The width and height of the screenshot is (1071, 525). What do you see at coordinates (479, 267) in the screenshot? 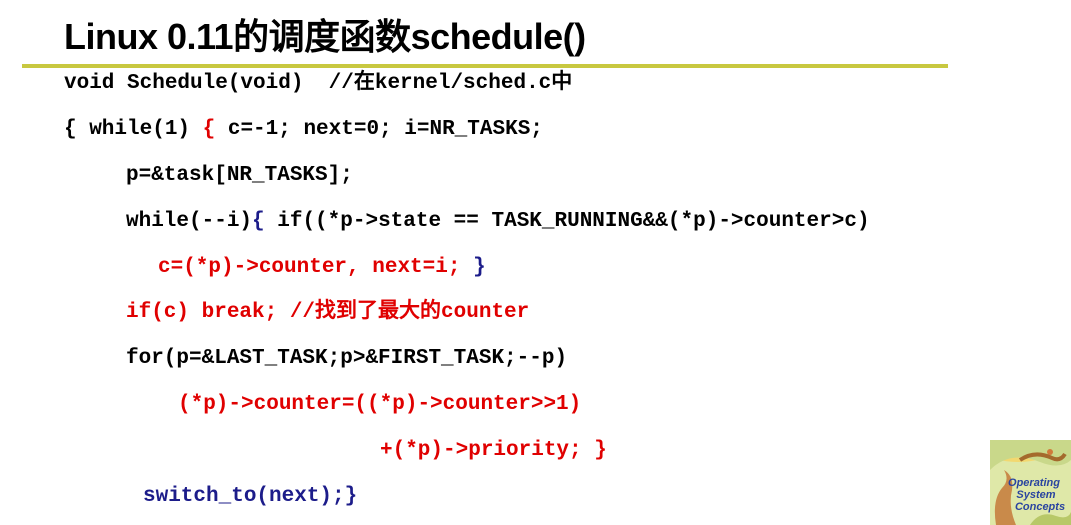
I see `code-line-5-brace: }` at bounding box center [479, 267].